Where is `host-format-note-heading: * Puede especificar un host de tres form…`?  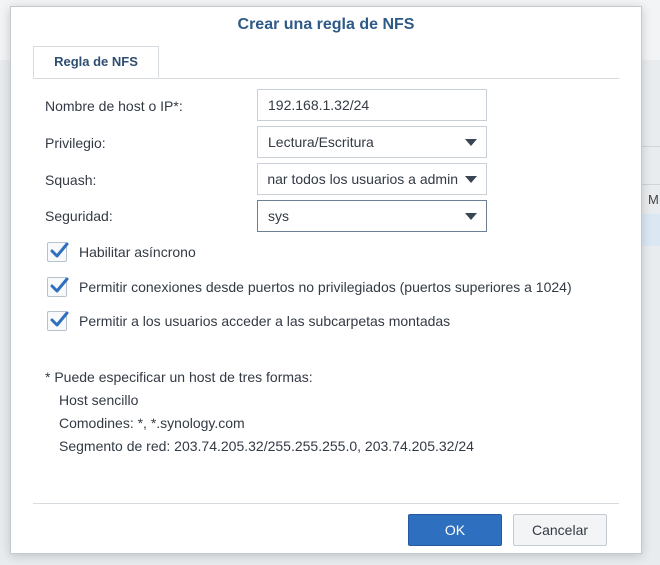 host-format-note-heading: * Puede especificar un host de tres form… is located at coordinates (179, 377).